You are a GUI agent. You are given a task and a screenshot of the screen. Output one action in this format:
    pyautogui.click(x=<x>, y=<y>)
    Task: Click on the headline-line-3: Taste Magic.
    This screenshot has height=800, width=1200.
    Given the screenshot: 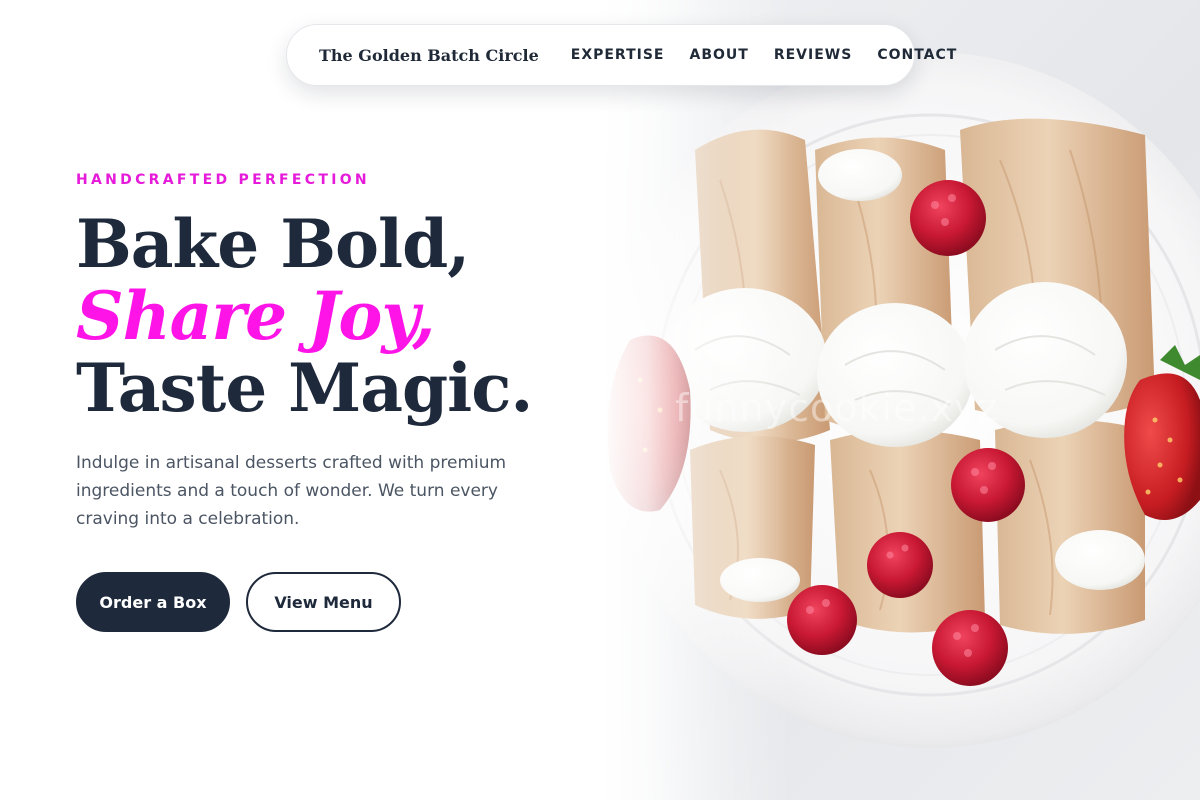 What is the action you would take?
    pyautogui.click(x=304, y=388)
    